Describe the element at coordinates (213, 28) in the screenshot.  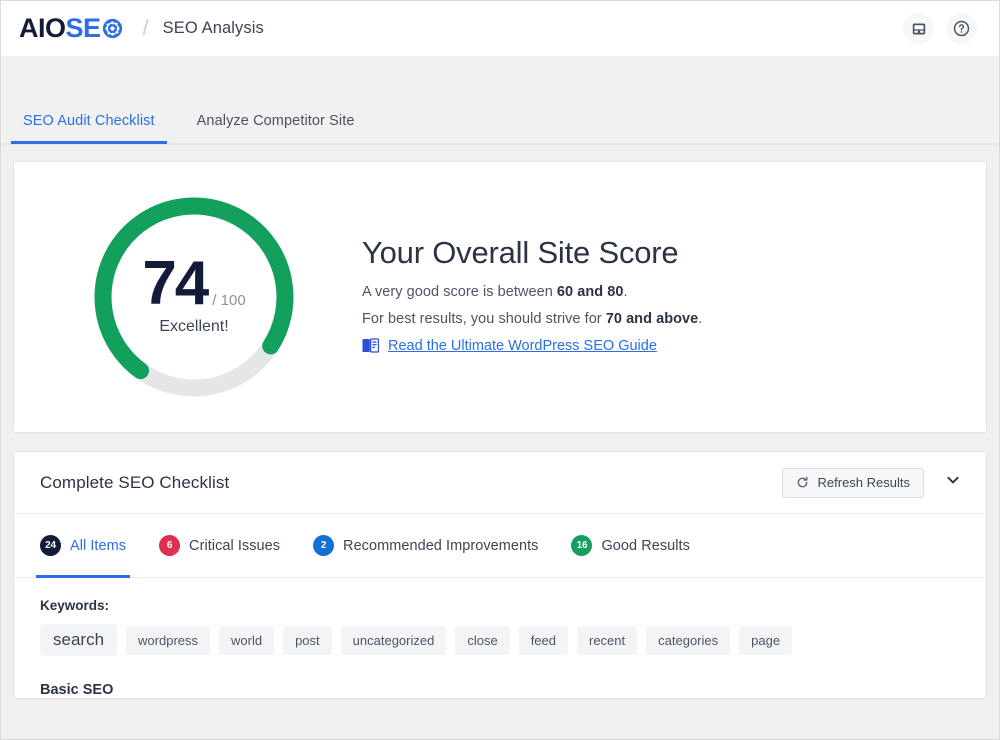
I see `page-title: SEO Analysis` at that location.